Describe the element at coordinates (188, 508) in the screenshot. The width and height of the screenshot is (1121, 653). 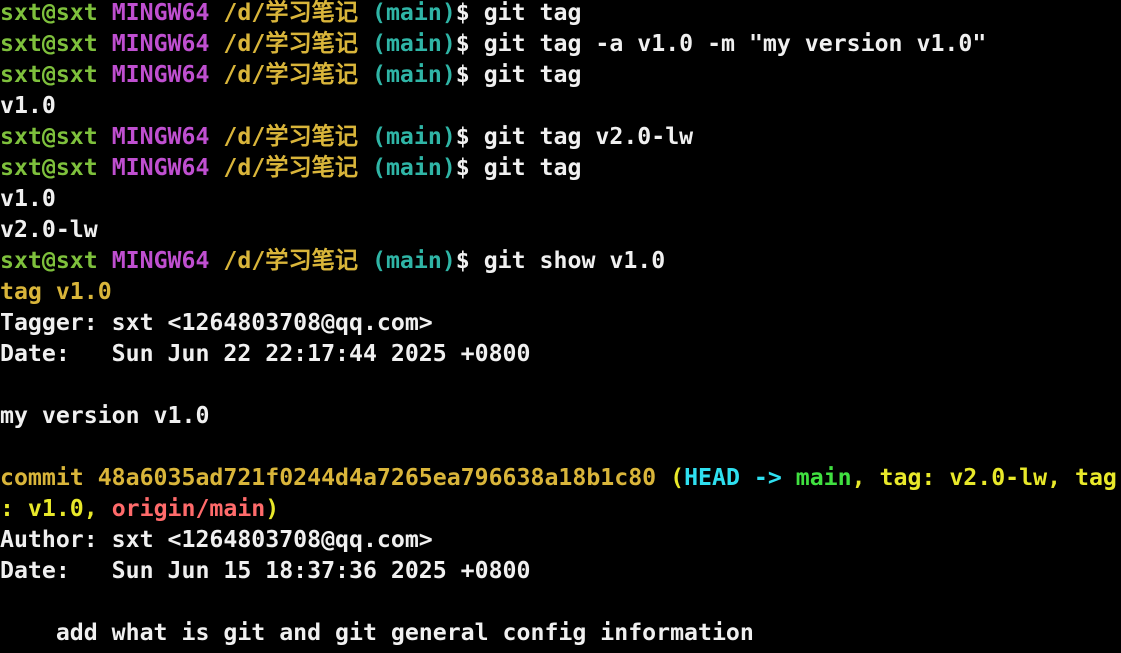
I see `ref-origin: origin/main` at that location.